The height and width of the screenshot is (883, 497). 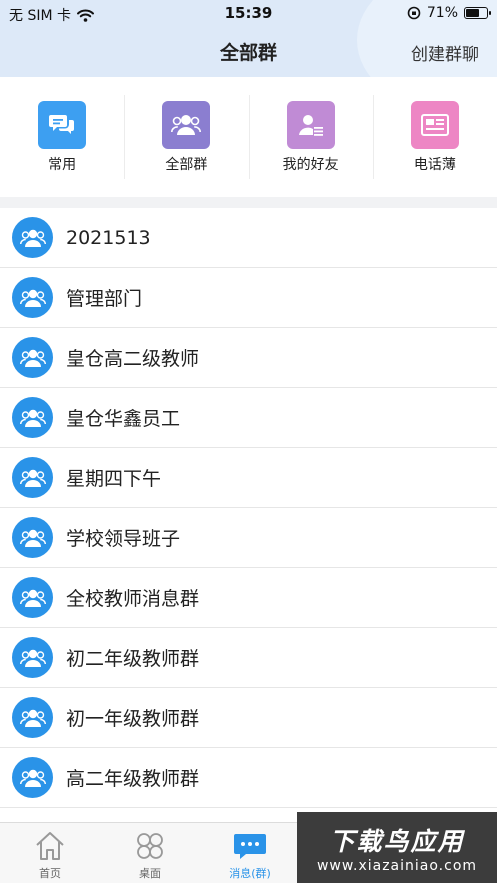 What do you see at coordinates (248, 478) in the screenshot?
I see `list-item: 星期四下午` at bounding box center [248, 478].